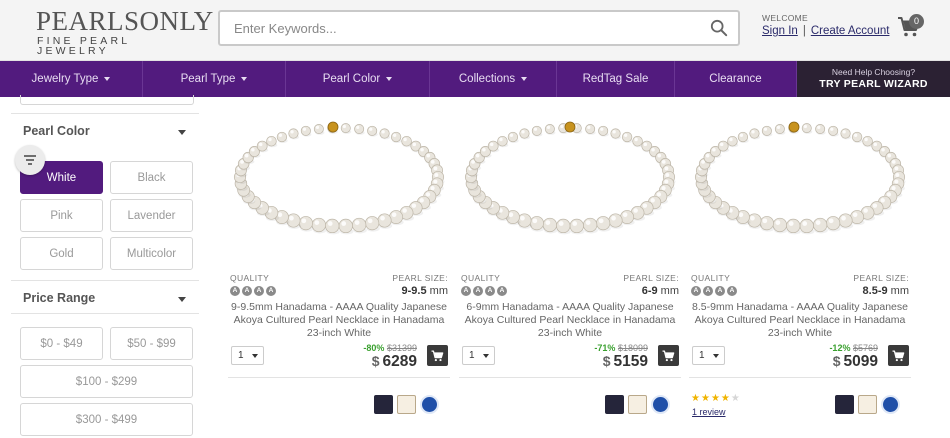 The height and width of the screenshot is (438, 950). What do you see at coordinates (481, 278) in the screenshot?
I see `quality-label: QUALITY` at bounding box center [481, 278].